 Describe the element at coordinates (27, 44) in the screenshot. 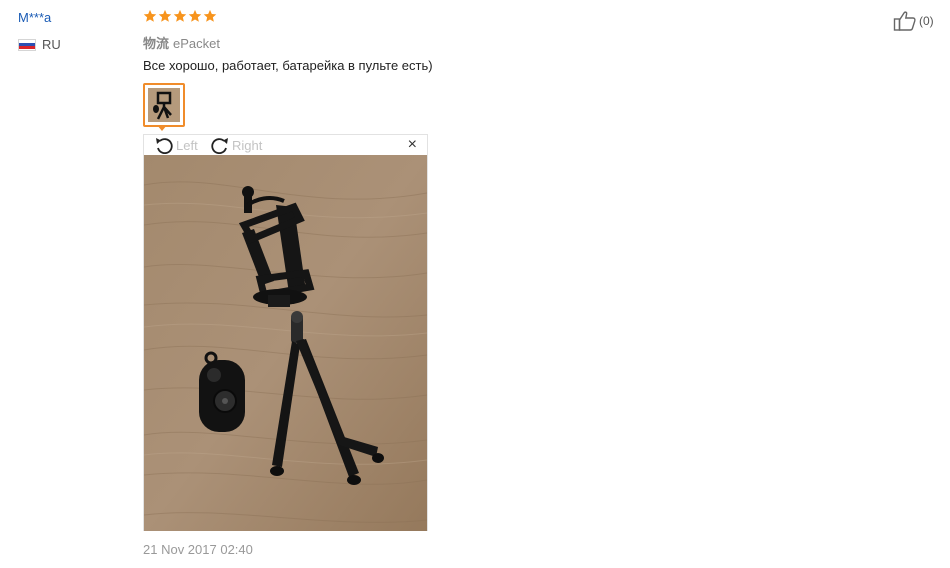

I see `russia-flag-icon` at that location.